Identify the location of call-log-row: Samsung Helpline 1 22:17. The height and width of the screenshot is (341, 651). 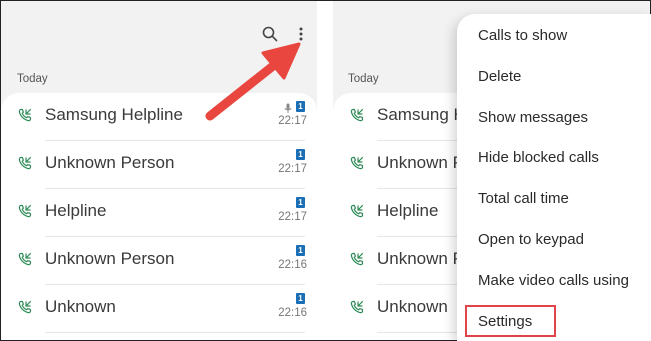
(159, 117).